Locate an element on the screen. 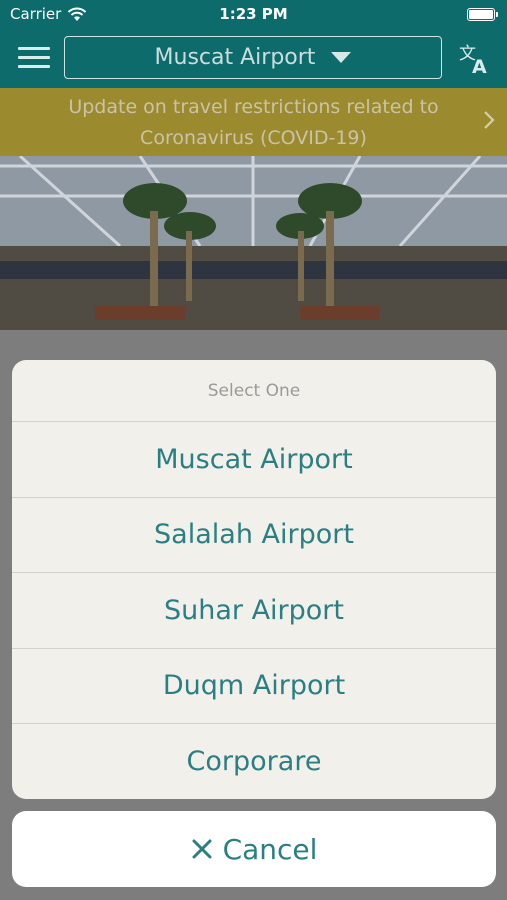 The image size is (507, 900). battery-icon is located at coordinates (482, 14).